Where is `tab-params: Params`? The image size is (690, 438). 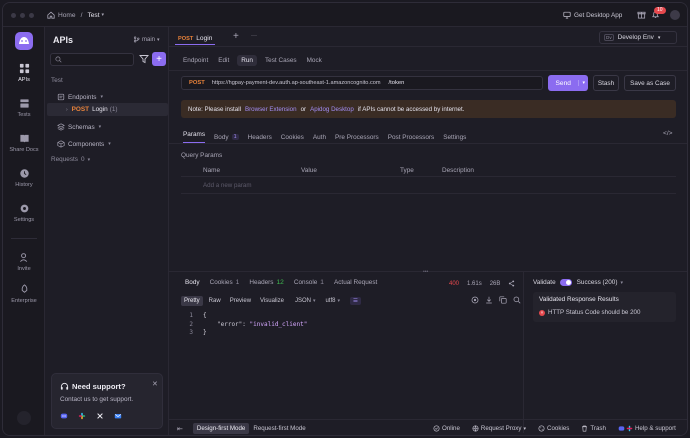 tab-params: Params is located at coordinates (194, 137).